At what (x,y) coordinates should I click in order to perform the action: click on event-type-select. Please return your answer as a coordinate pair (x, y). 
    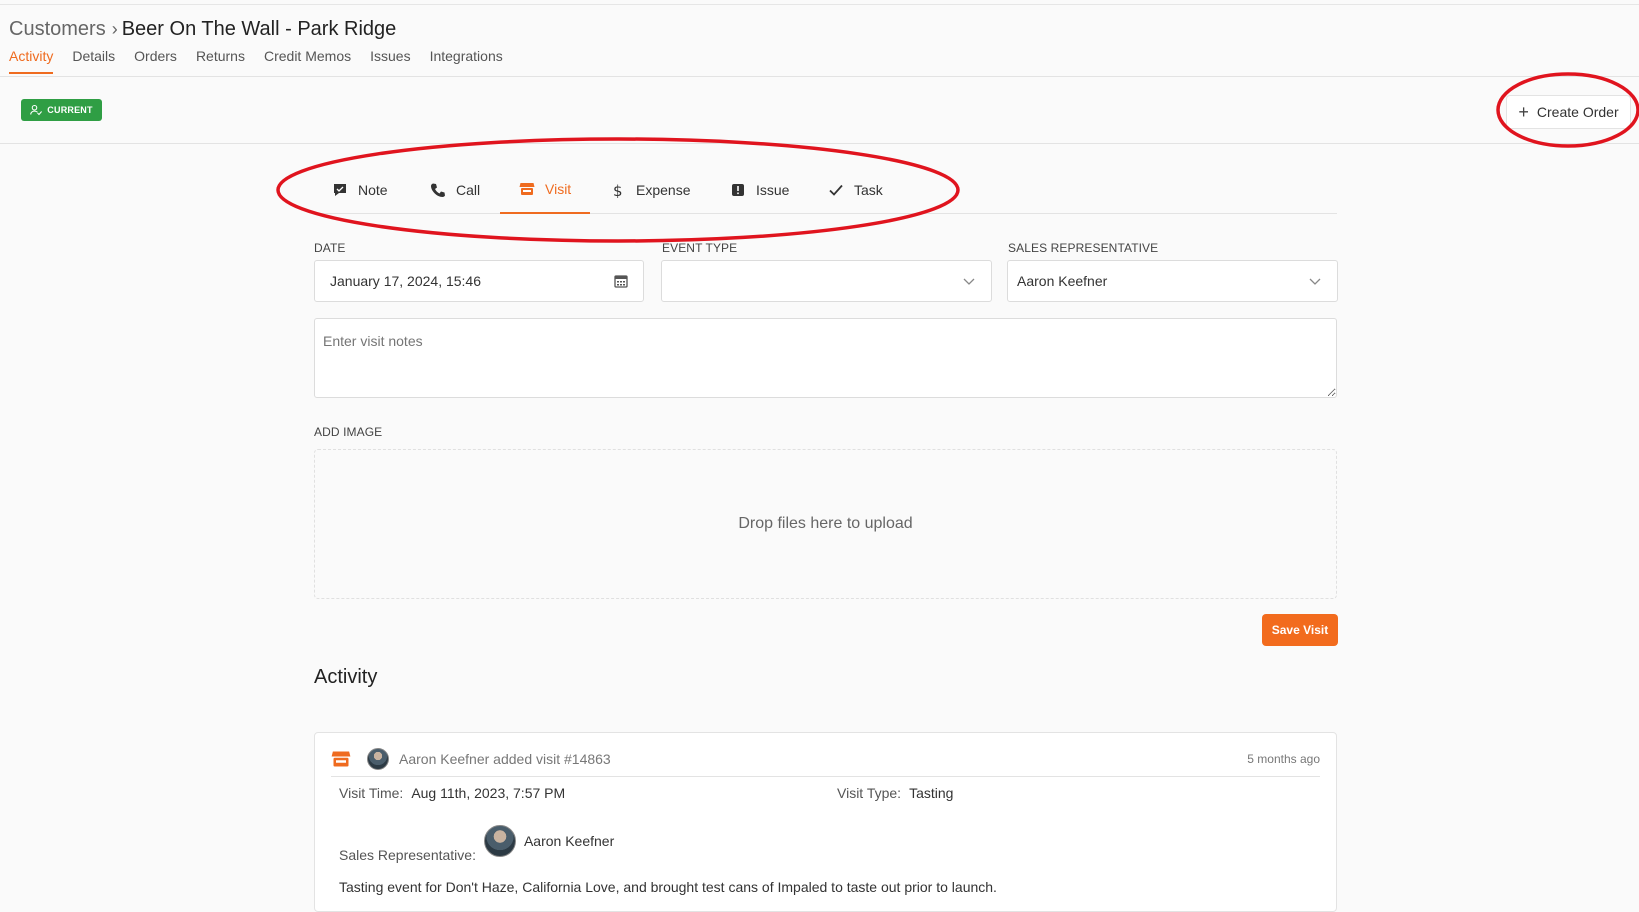
    Looking at the image, I should click on (826, 281).